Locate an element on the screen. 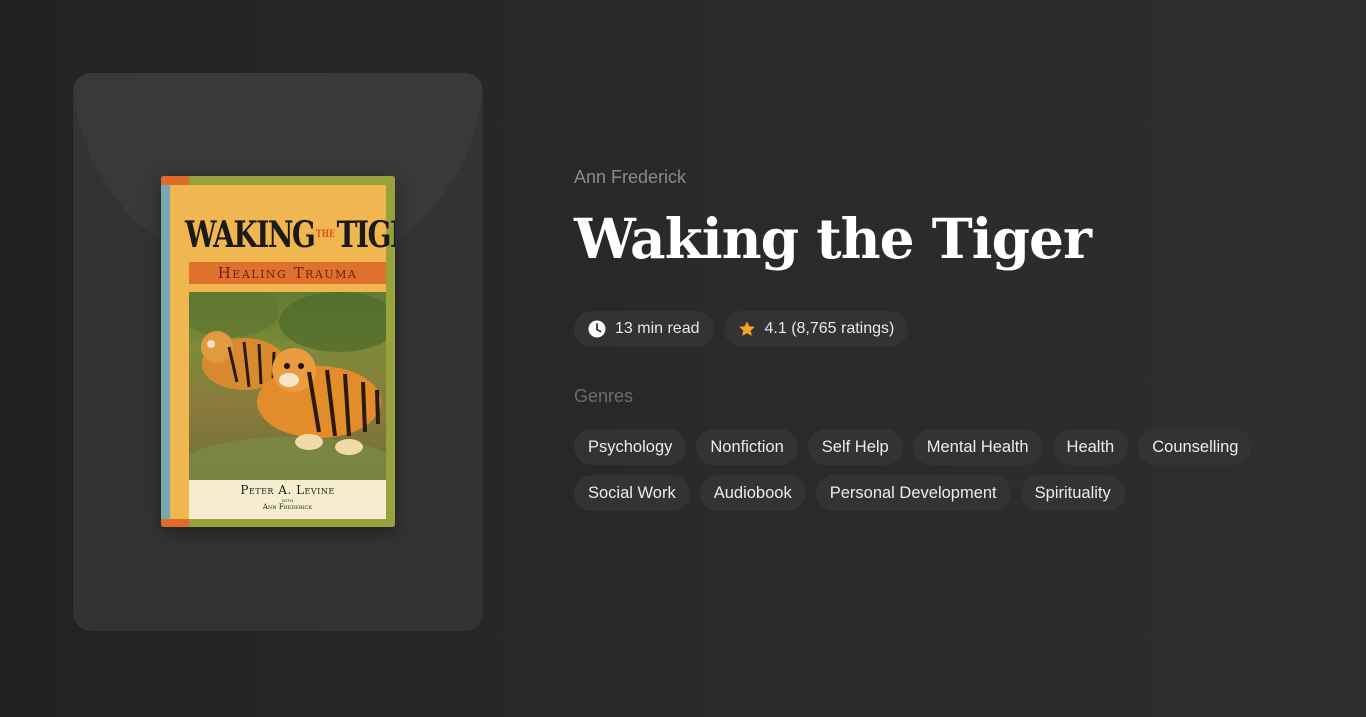 This screenshot has width=1366, height=717. genre-chip-mental-health: Mental Health is located at coordinates (977, 447).